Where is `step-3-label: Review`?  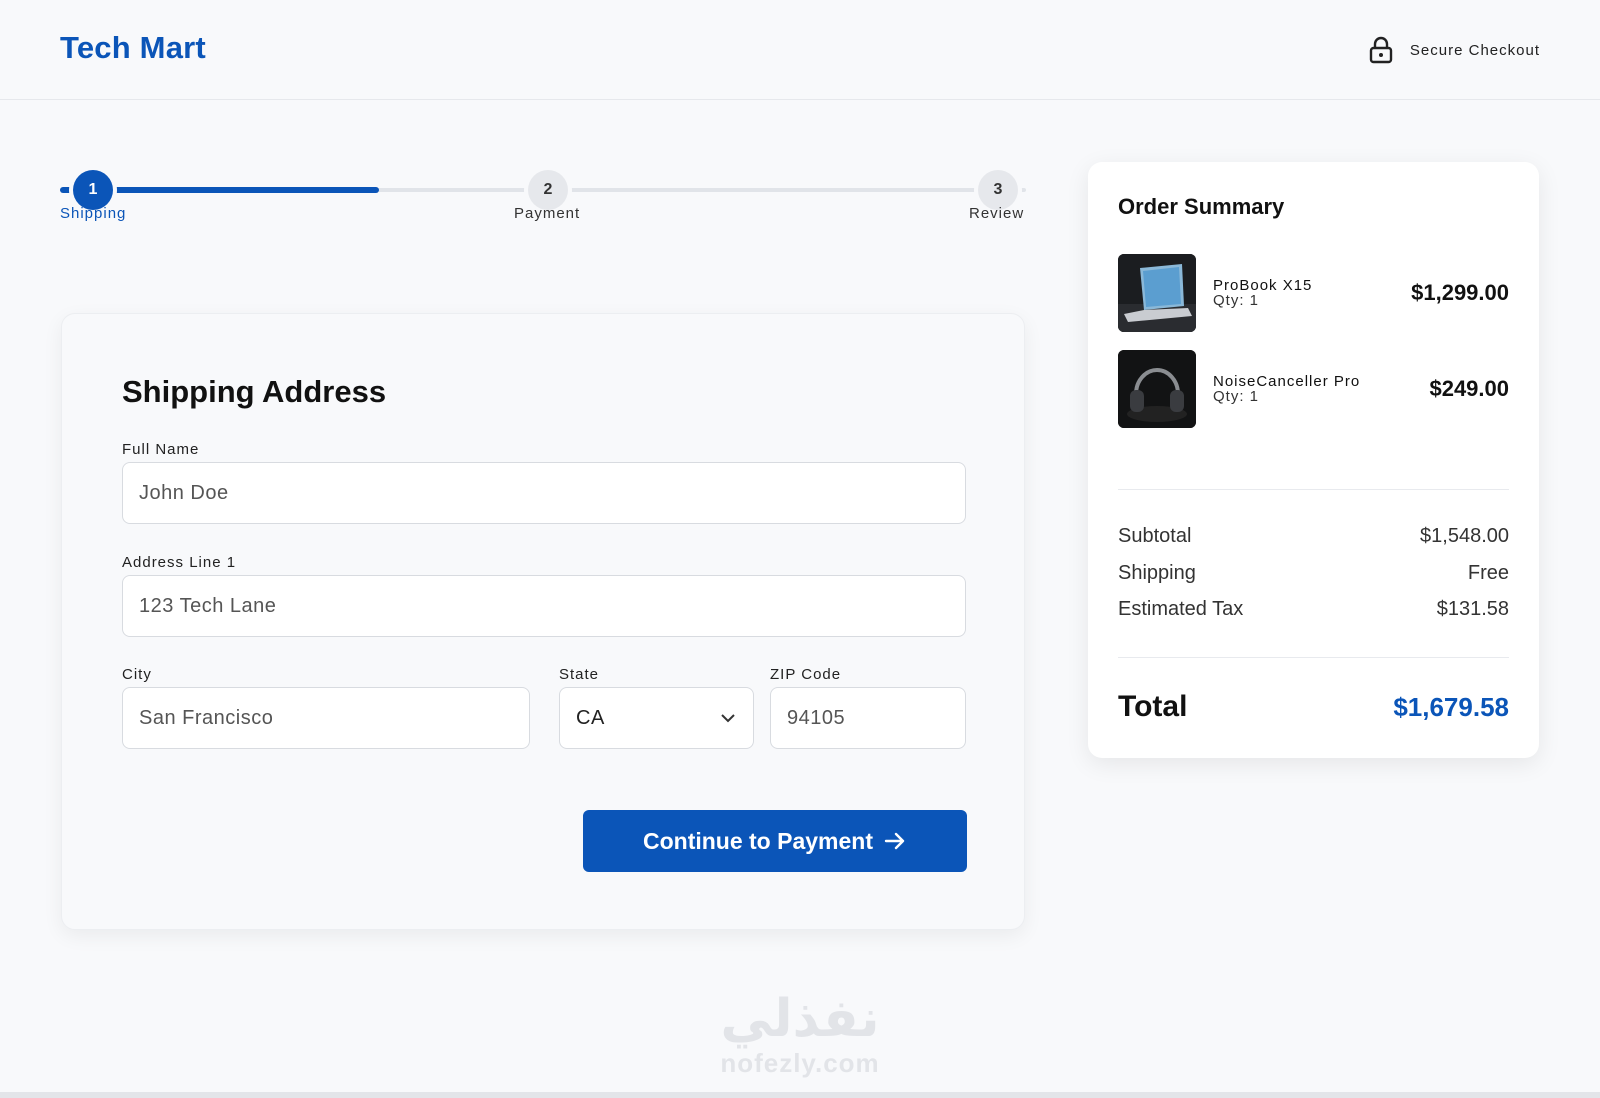 step-3-label: Review is located at coordinates (996, 213).